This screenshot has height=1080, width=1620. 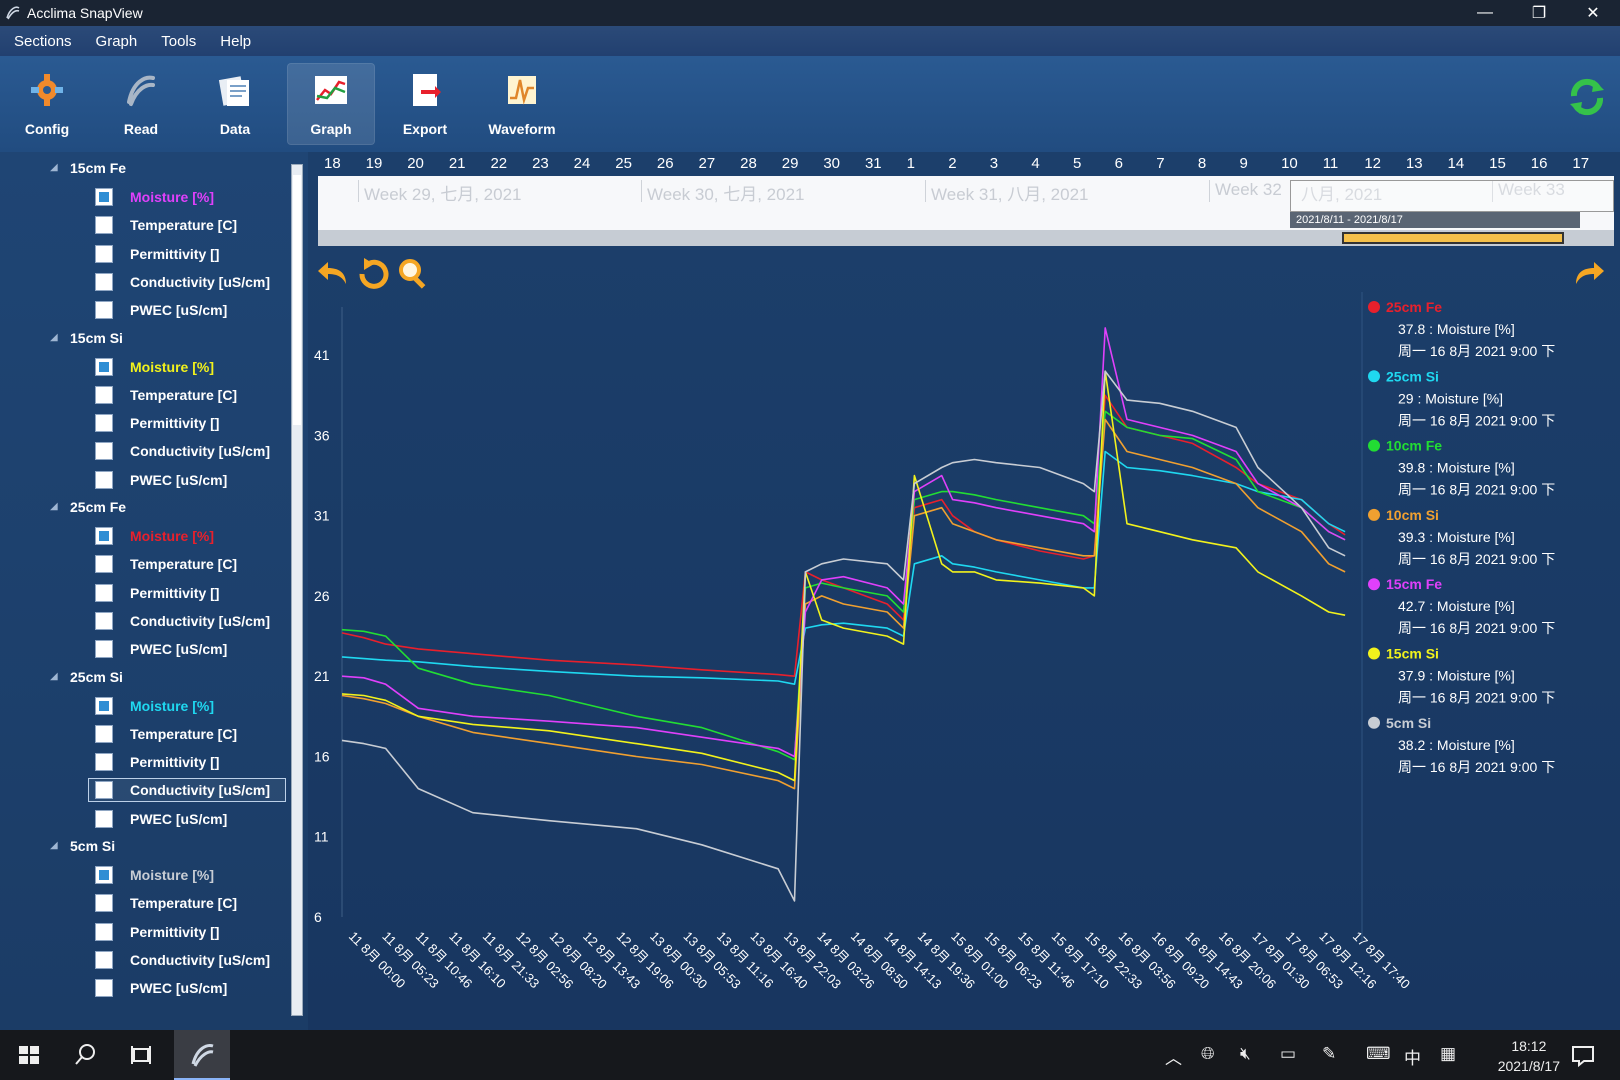 What do you see at coordinates (141, 1055) in the screenshot?
I see `task-view-icon` at bounding box center [141, 1055].